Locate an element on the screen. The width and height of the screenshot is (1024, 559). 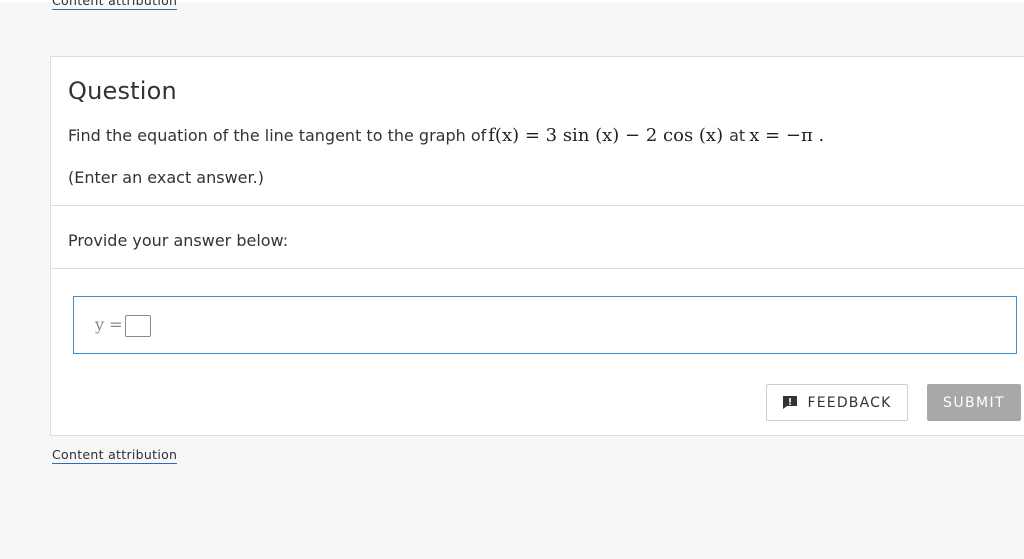
answer-input is located at coordinates (138, 326).